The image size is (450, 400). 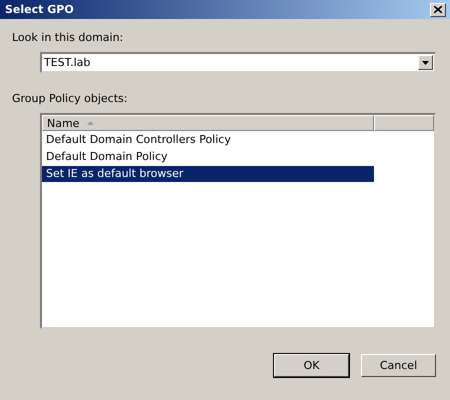 I want to click on close-icon, so click(x=438, y=9).